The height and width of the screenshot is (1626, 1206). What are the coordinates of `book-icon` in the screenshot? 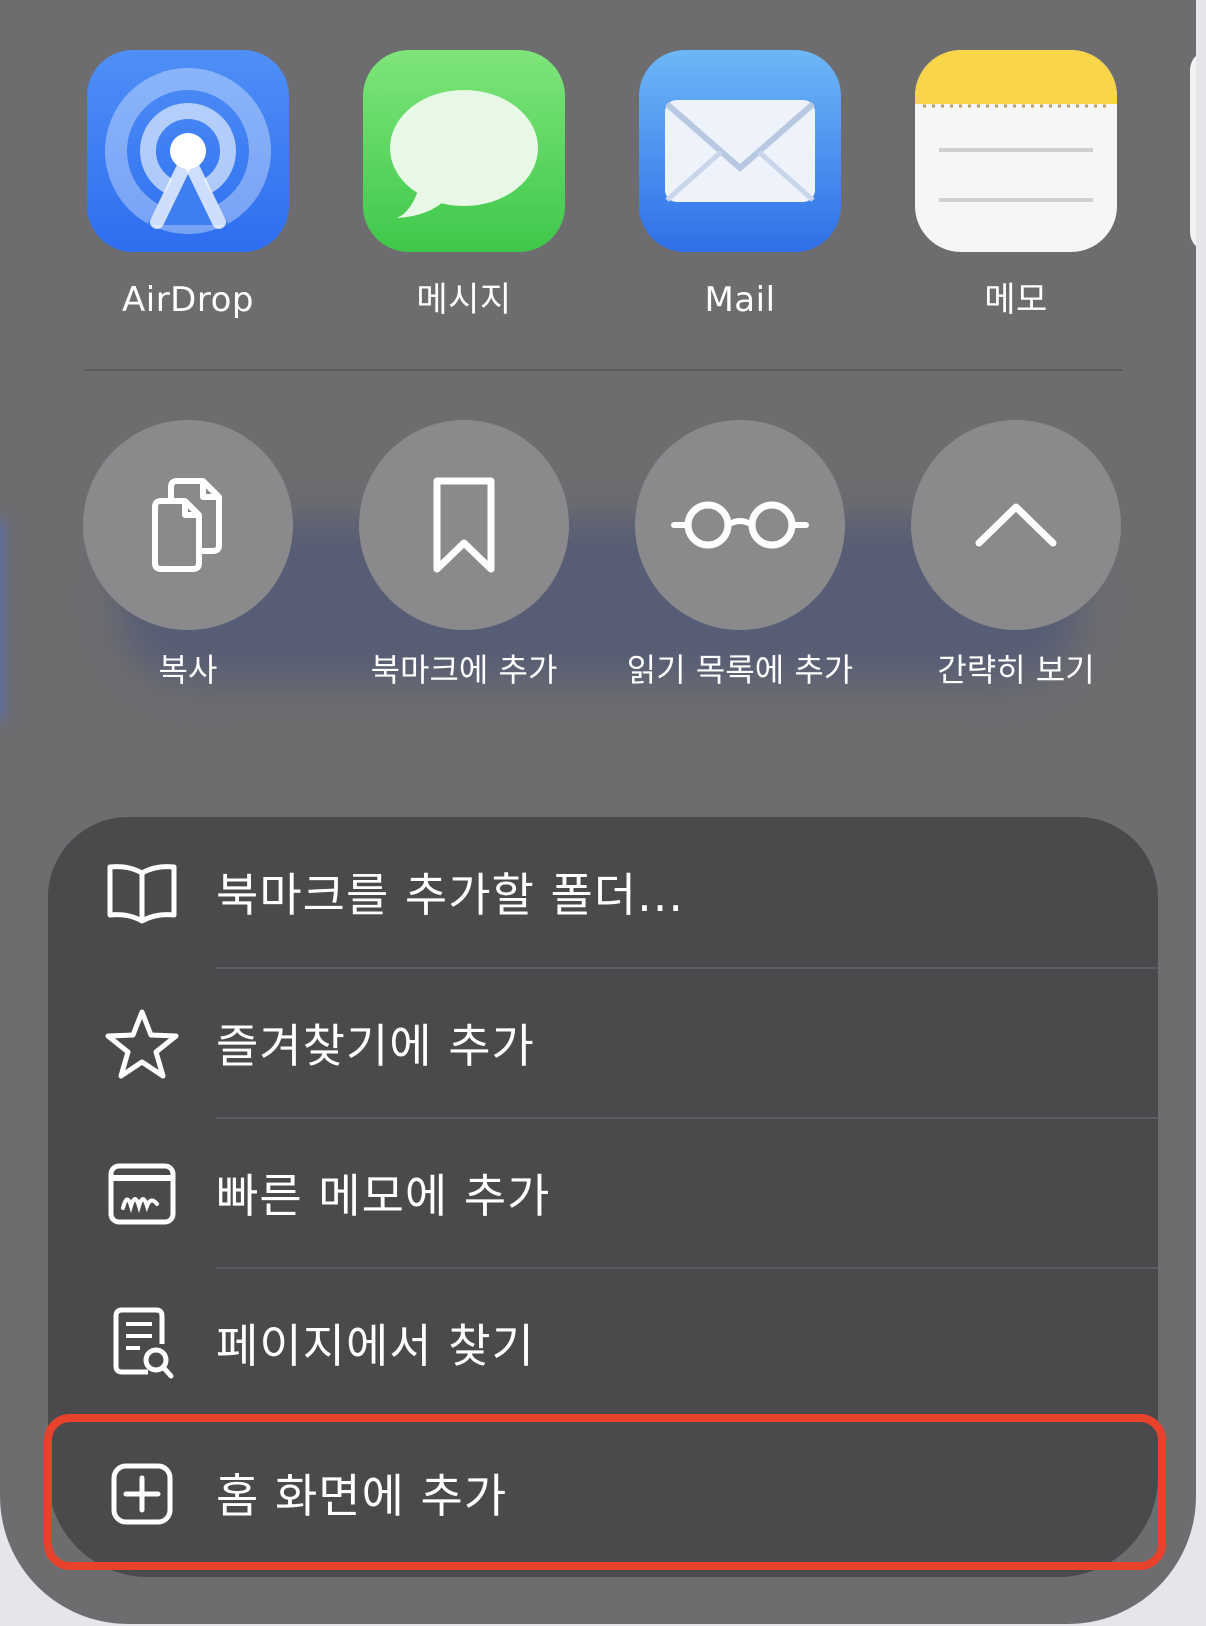 It's located at (142, 893).